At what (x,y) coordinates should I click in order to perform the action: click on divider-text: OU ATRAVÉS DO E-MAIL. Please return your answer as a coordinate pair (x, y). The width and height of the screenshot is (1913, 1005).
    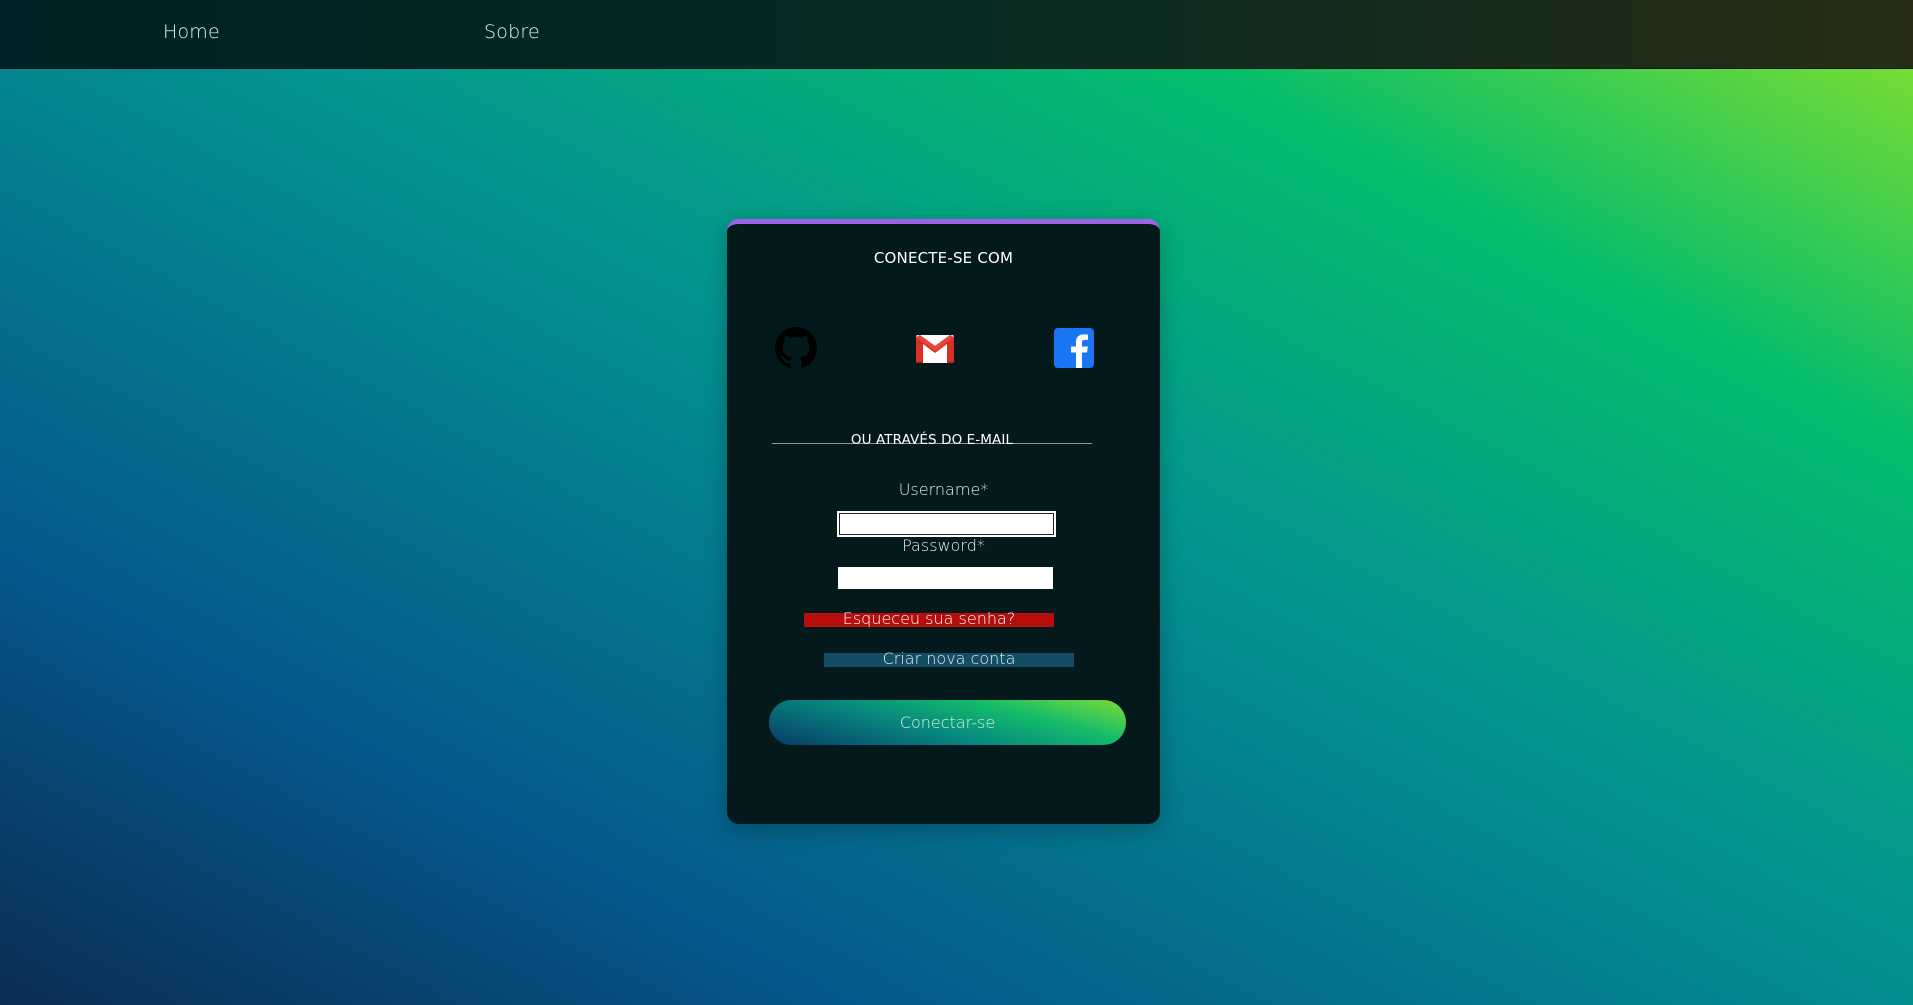
    Looking at the image, I should click on (932, 440).